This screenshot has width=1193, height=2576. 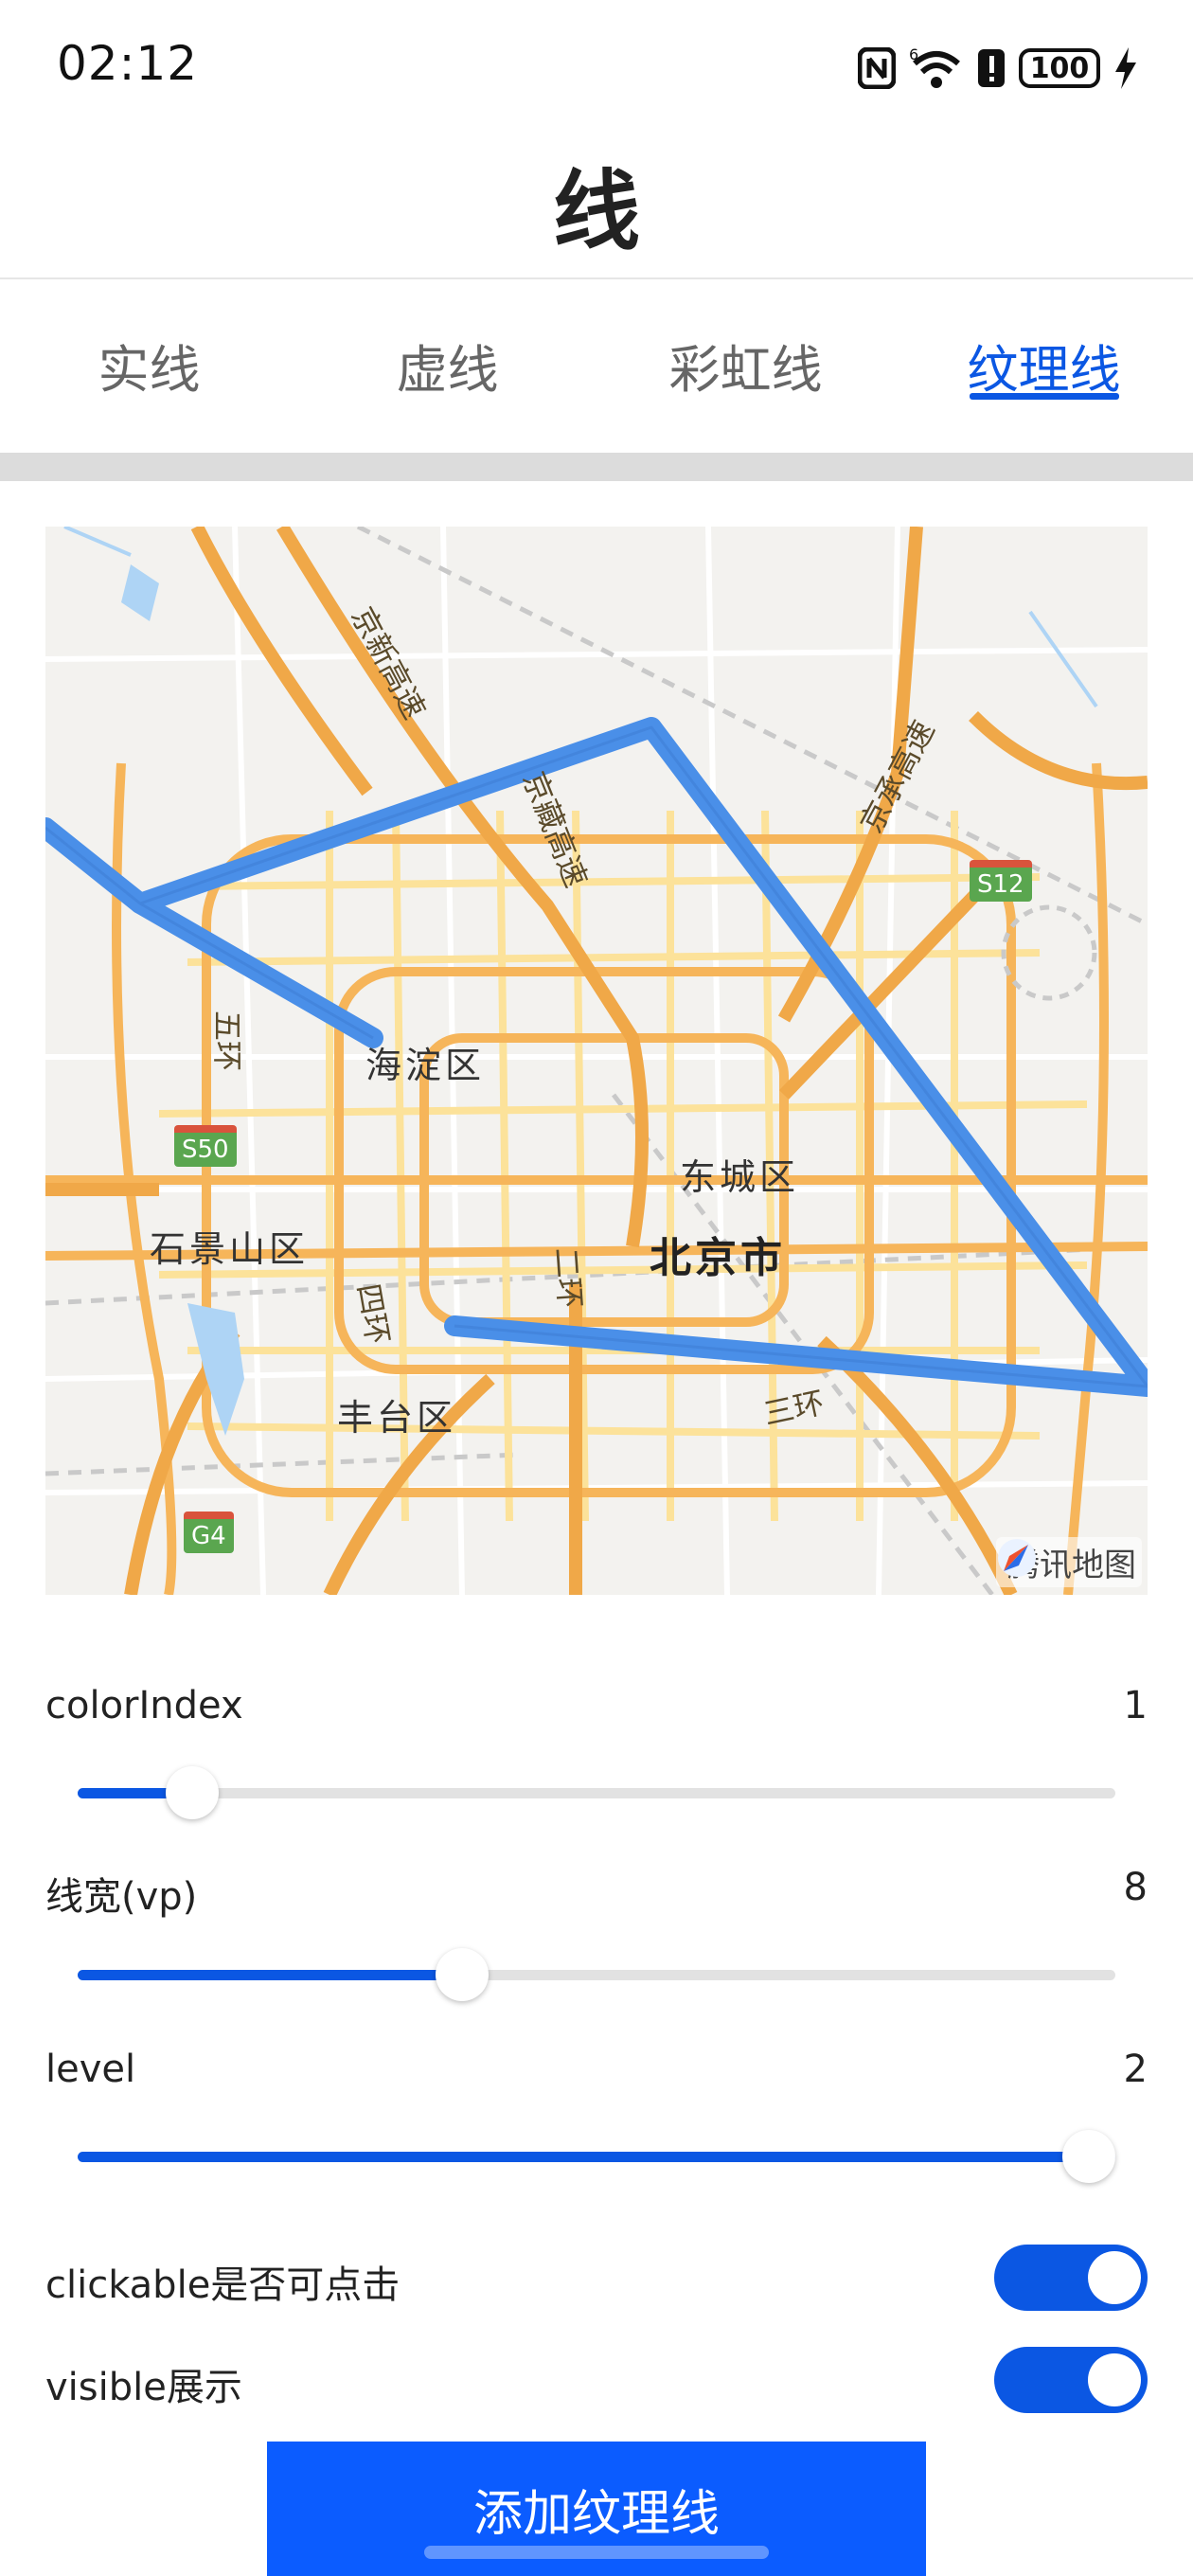 I want to click on tab-bar: 实线 虚线 彩虹线 纹理线, so click(x=596, y=364).